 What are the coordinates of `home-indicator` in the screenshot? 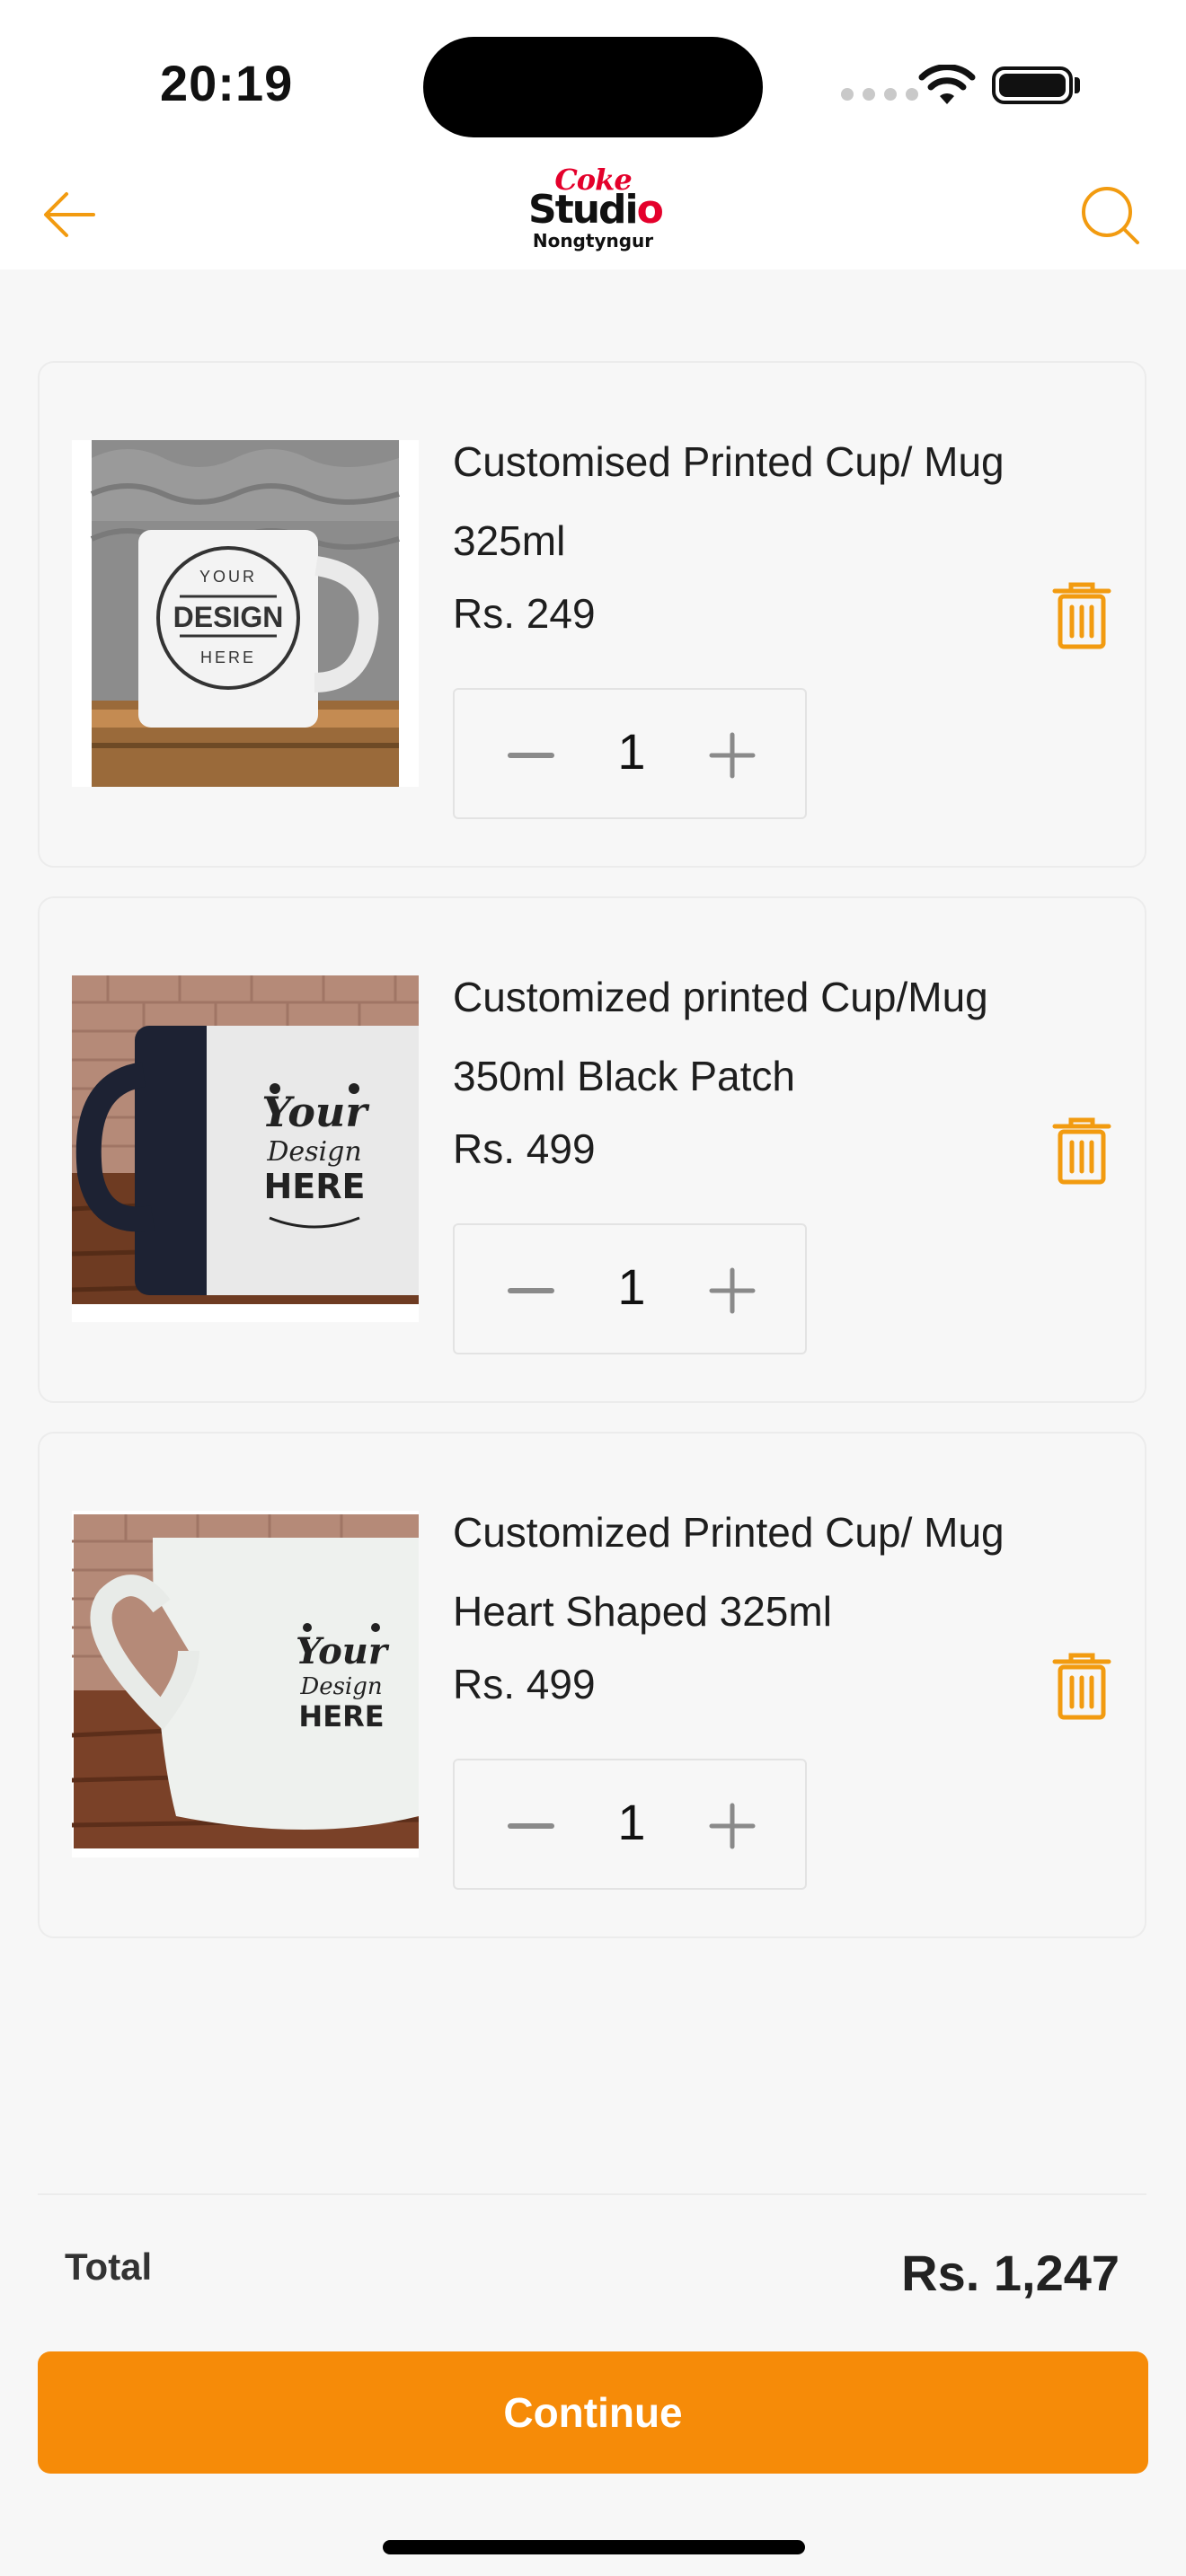 It's located at (594, 2547).